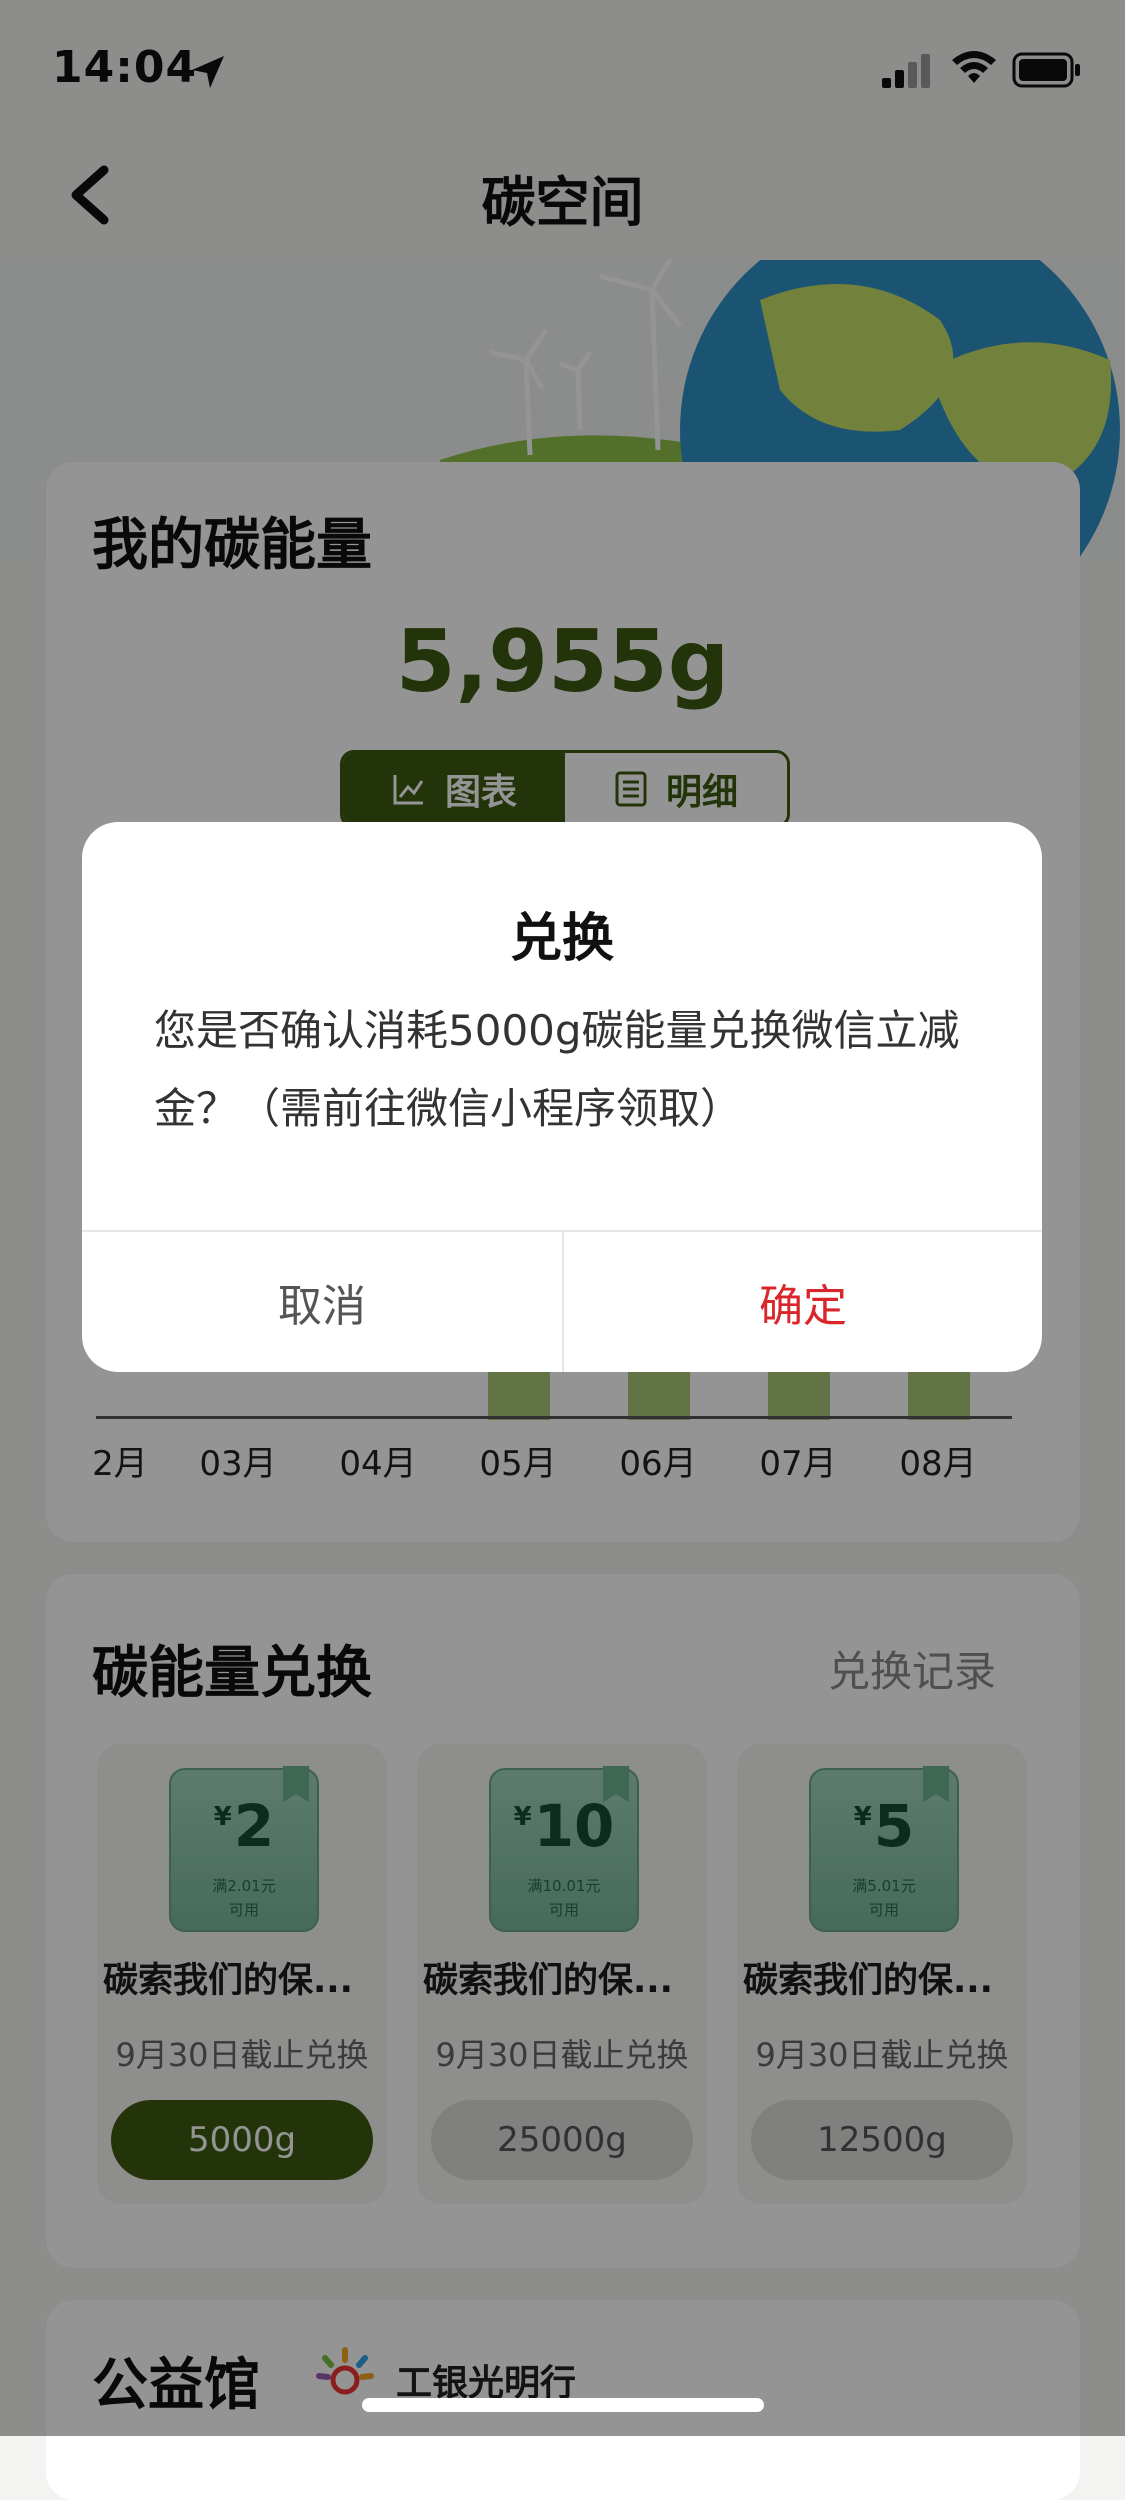 Image resolution: width=1125 pixels, height=2500 pixels. I want to click on confirm-button: 确定, so click(803, 1302).